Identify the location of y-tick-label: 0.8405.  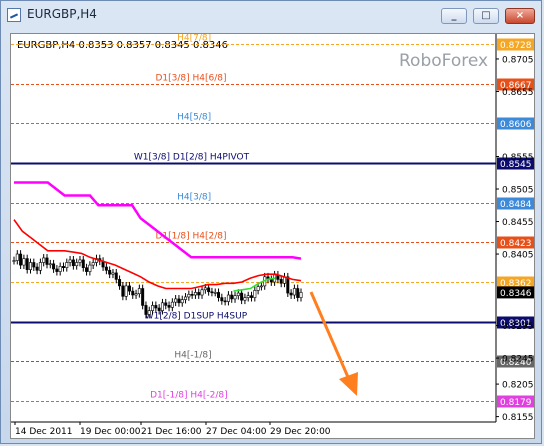
(518, 256).